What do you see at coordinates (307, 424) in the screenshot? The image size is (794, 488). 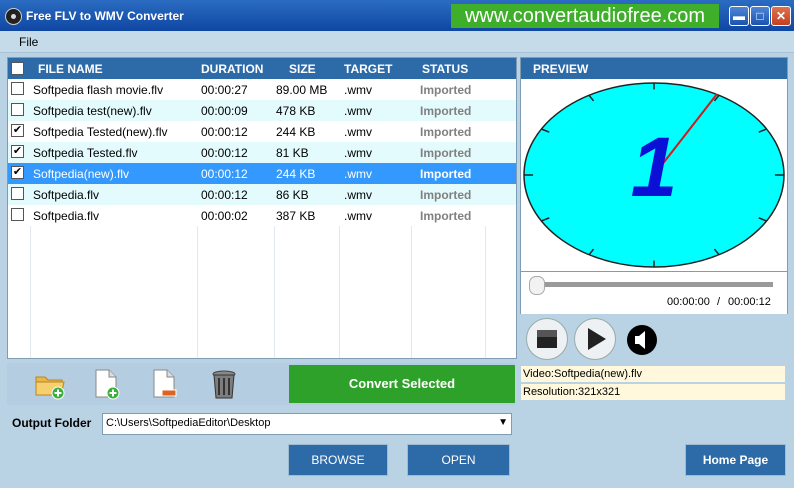 I see `output-folder-select: C:\Users\SoftpediaEditor\Desktop ▼` at bounding box center [307, 424].